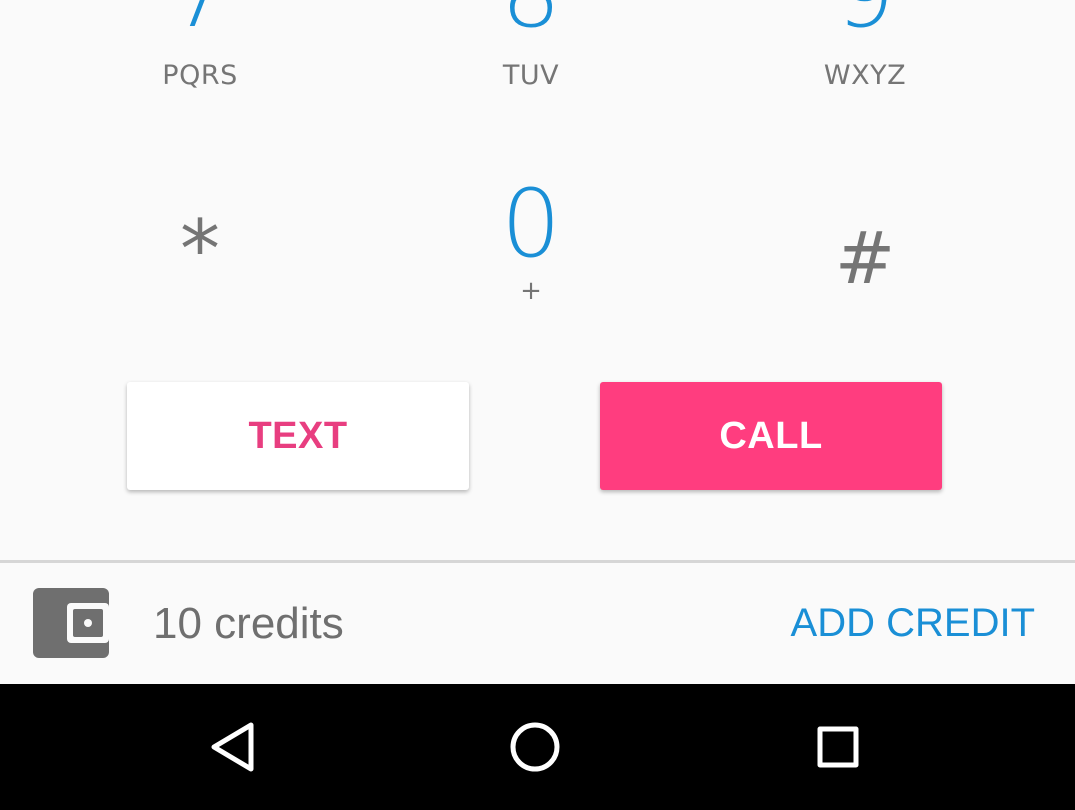  What do you see at coordinates (865, 258) in the screenshot?
I see `dial-key-symbol: #` at bounding box center [865, 258].